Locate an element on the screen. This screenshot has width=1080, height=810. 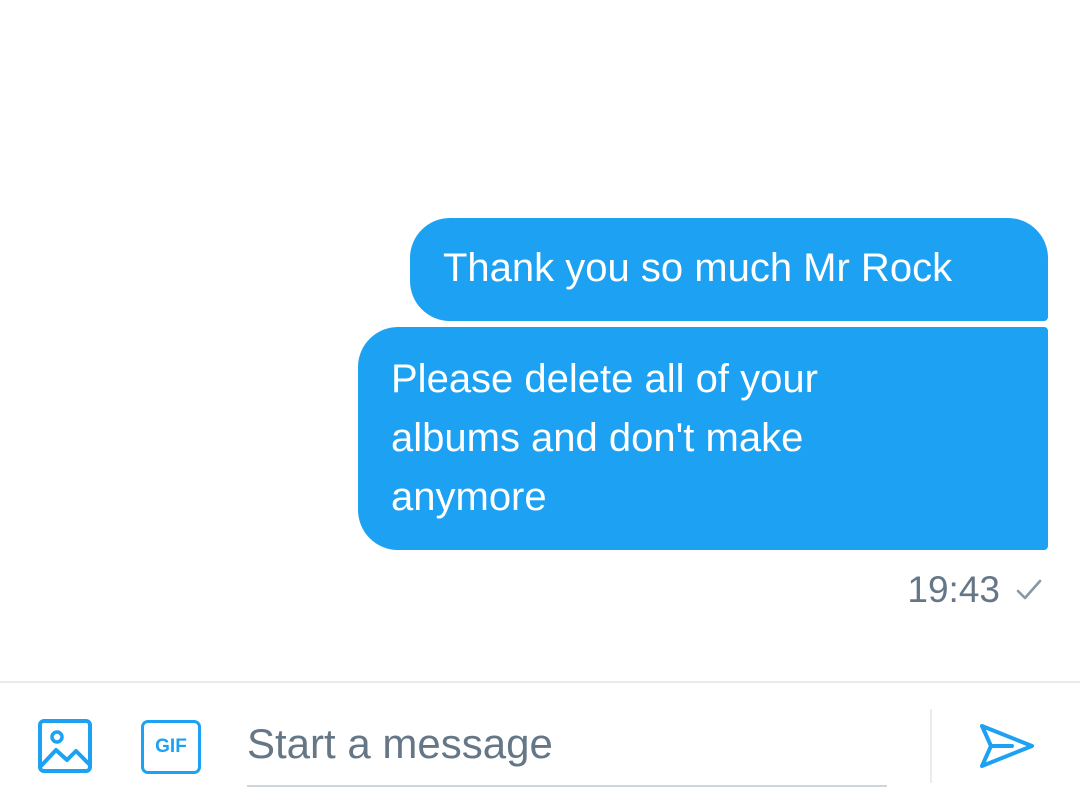
message-timestamp: 19:43 is located at coordinates (953, 589).